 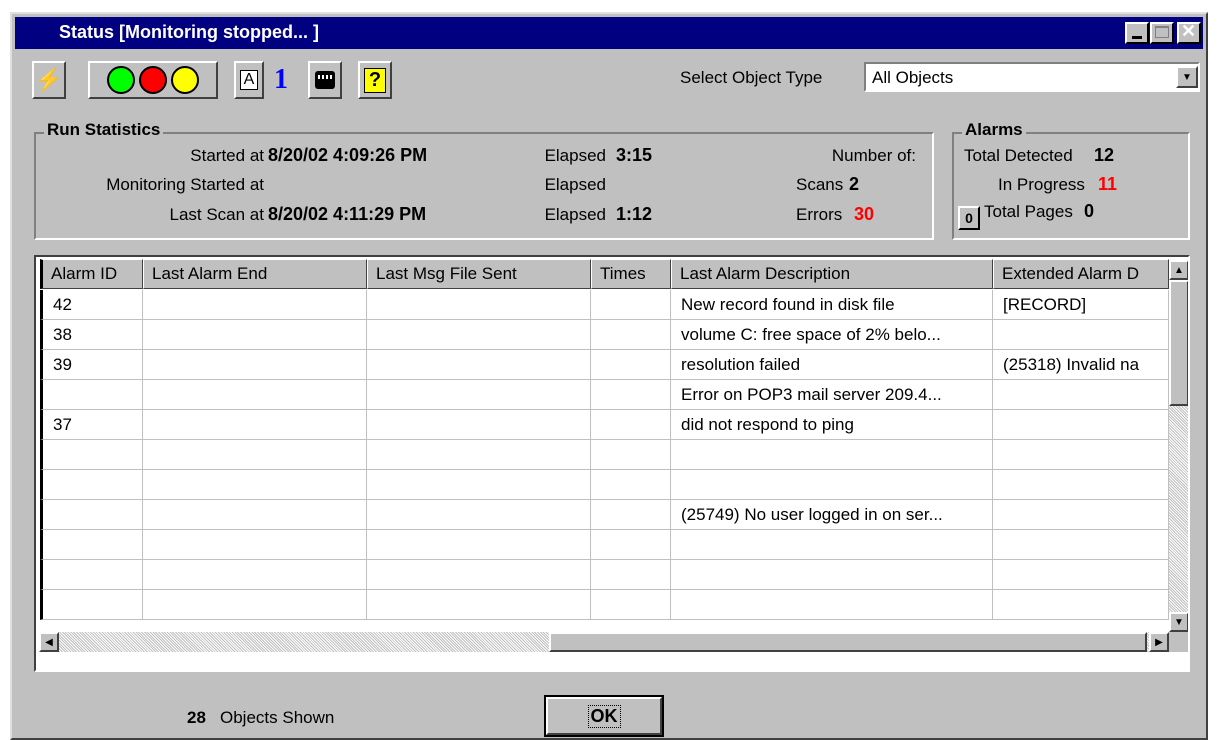 What do you see at coordinates (609, 33) in the screenshot?
I see `title-bar: Status [Monitoring stopped... ] ✕` at bounding box center [609, 33].